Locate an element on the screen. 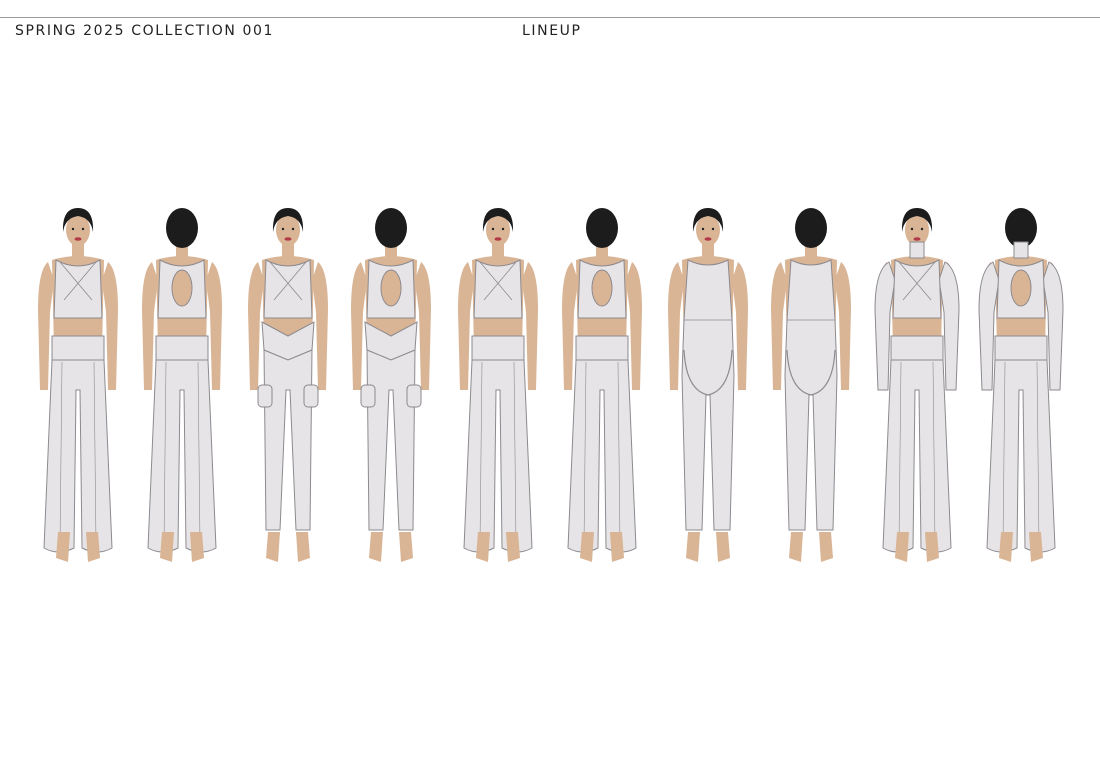 Image resolution: width=1100 pixels, height=778 pixels. figure-9-front is located at coordinates (917, 385).